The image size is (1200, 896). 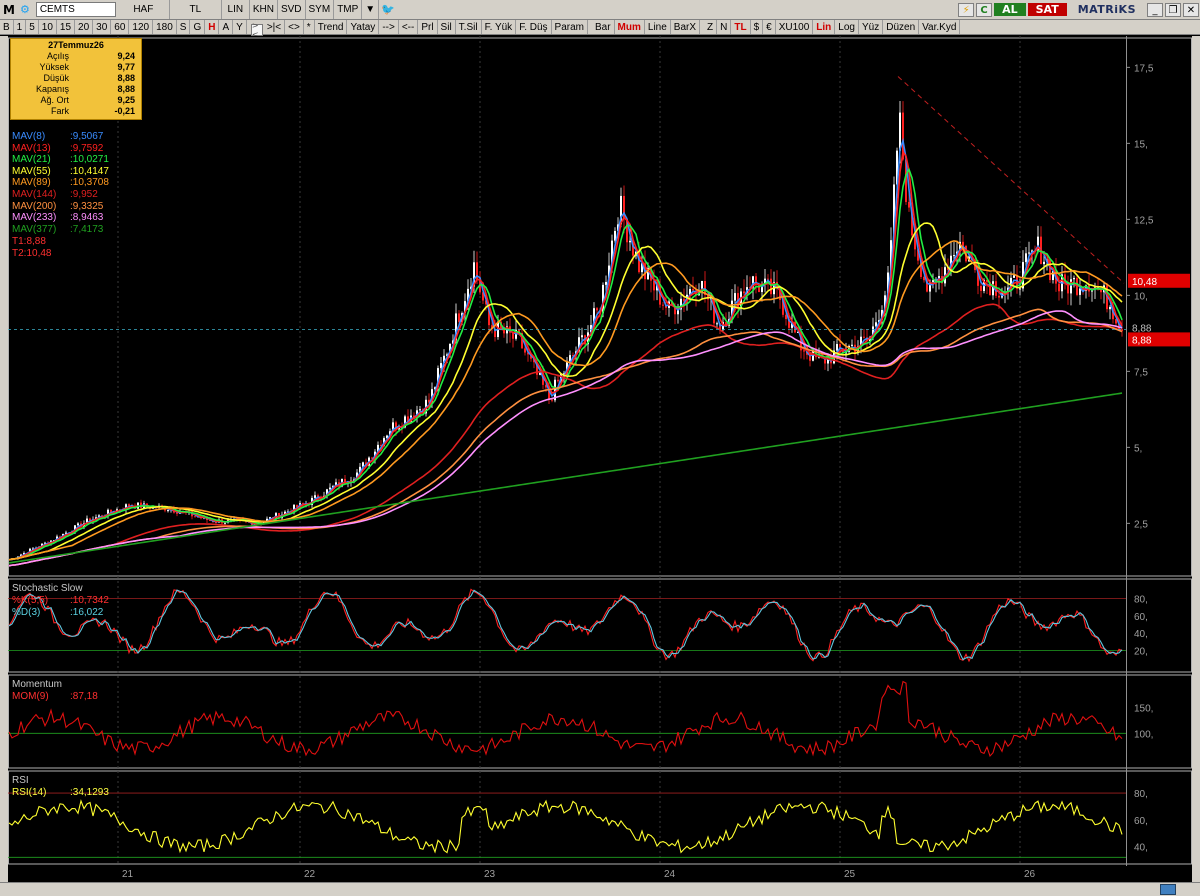 I want to click on btn-svd: SVD, so click(x=291, y=9).